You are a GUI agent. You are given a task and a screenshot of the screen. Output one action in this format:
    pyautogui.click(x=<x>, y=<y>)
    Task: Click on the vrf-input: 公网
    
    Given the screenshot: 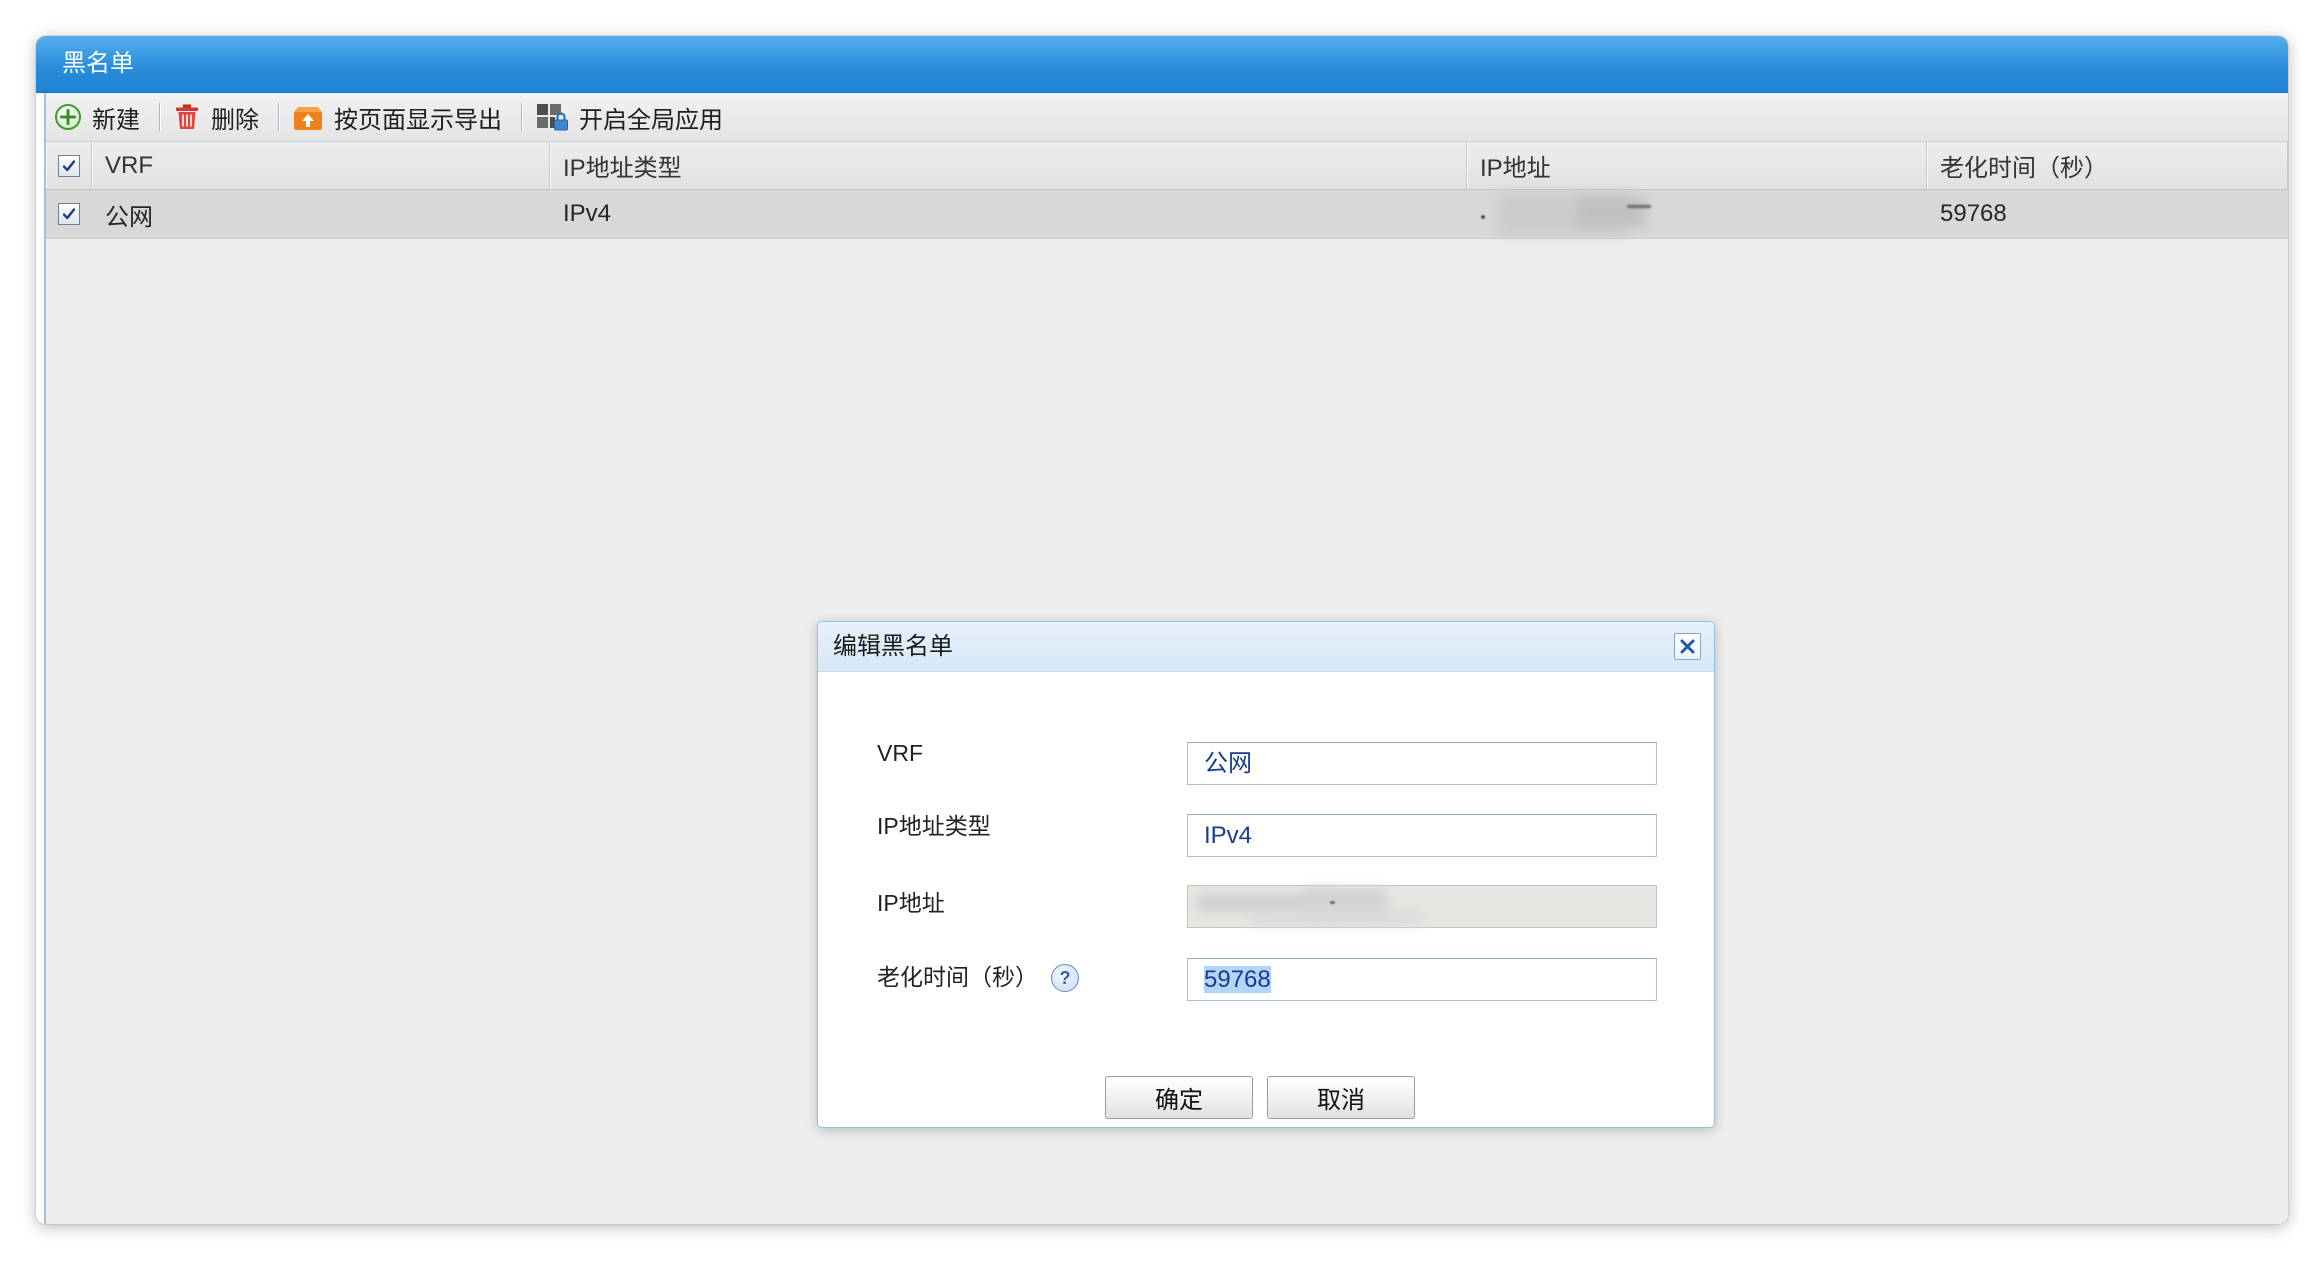 What is the action you would take?
    pyautogui.click(x=1422, y=763)
    